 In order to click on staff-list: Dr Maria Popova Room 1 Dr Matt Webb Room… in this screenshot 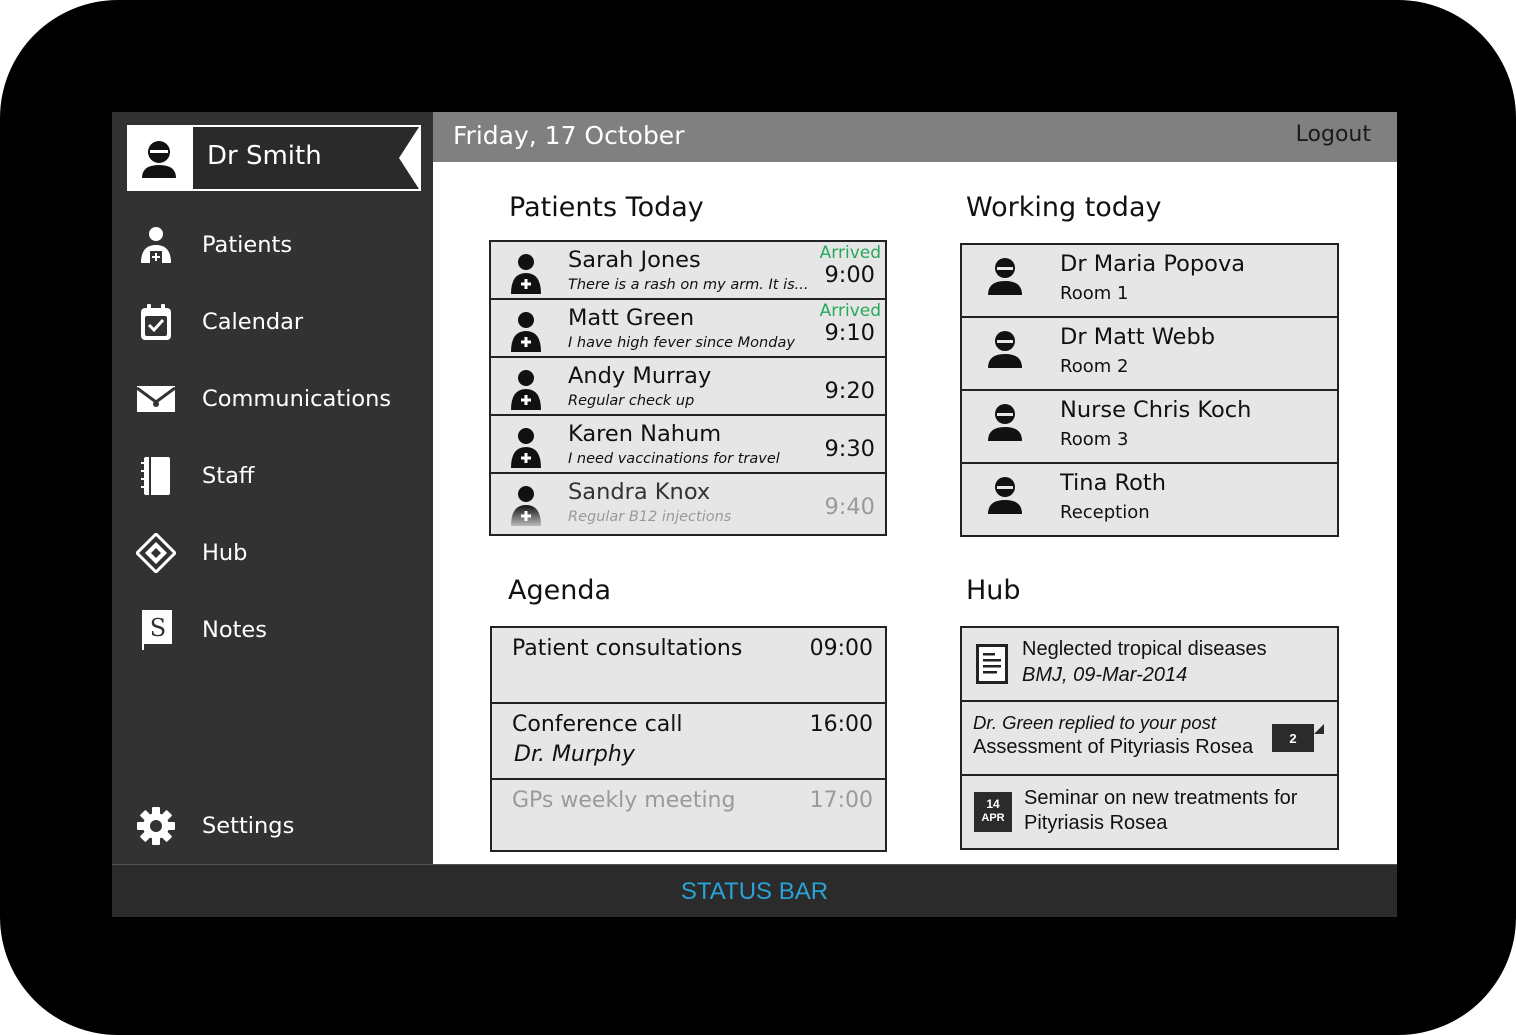, I will do `click(1149, 390)`.